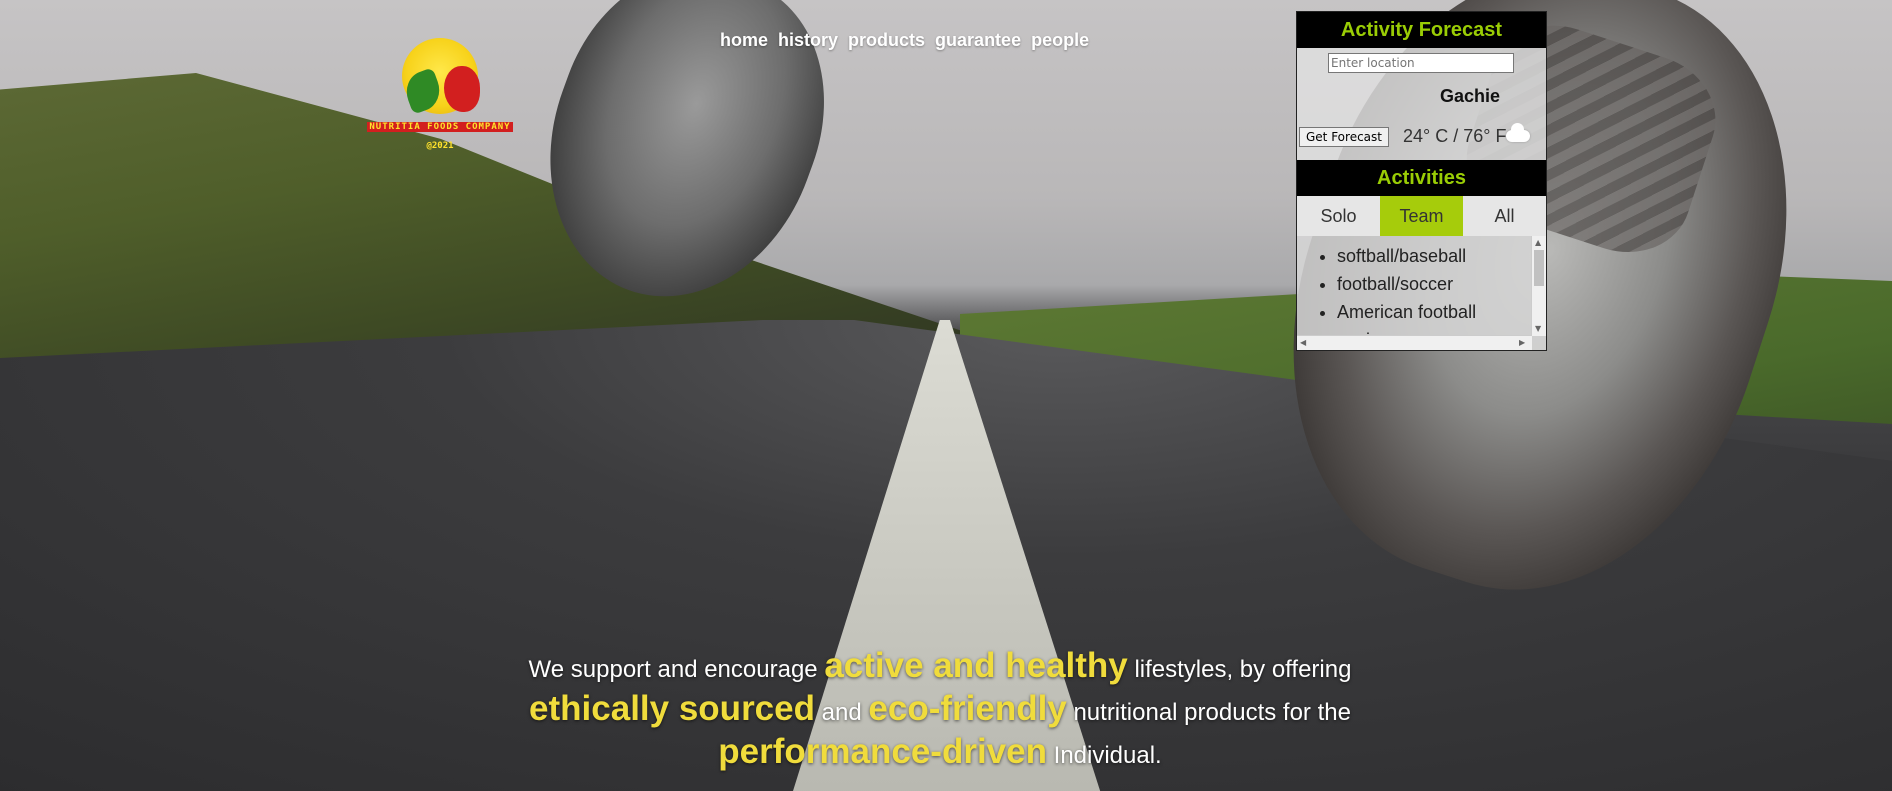 This screenshot has height=791, width=1892. I want to click on vertical-scrollbar: ▲ ▼, so click(1538, 286).